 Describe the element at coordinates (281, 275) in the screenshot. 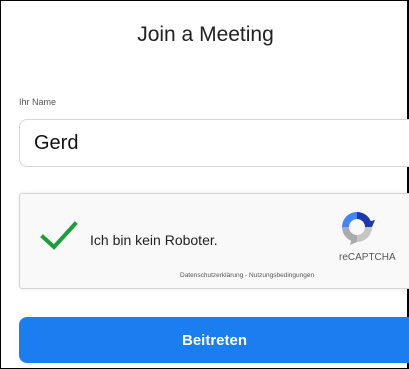

I see `terms-link: Nutzungsbedingungen` at that location.